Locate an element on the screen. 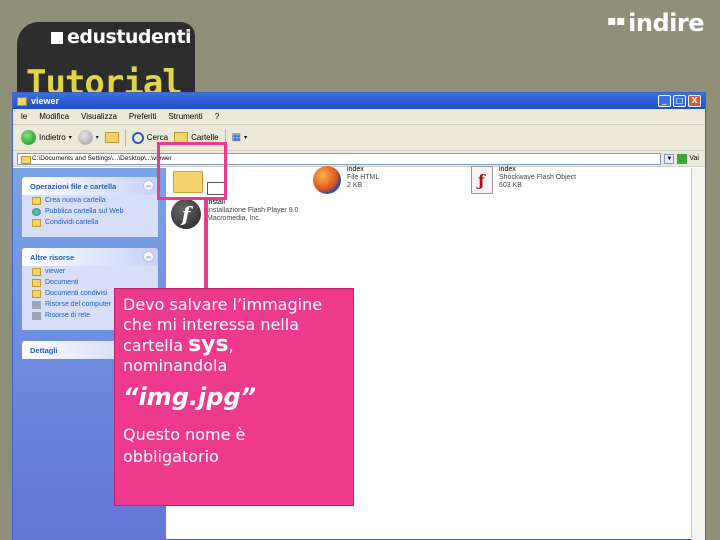 This screenshot has height=540, width=720. share-icon is located at coordinates (36, 222).